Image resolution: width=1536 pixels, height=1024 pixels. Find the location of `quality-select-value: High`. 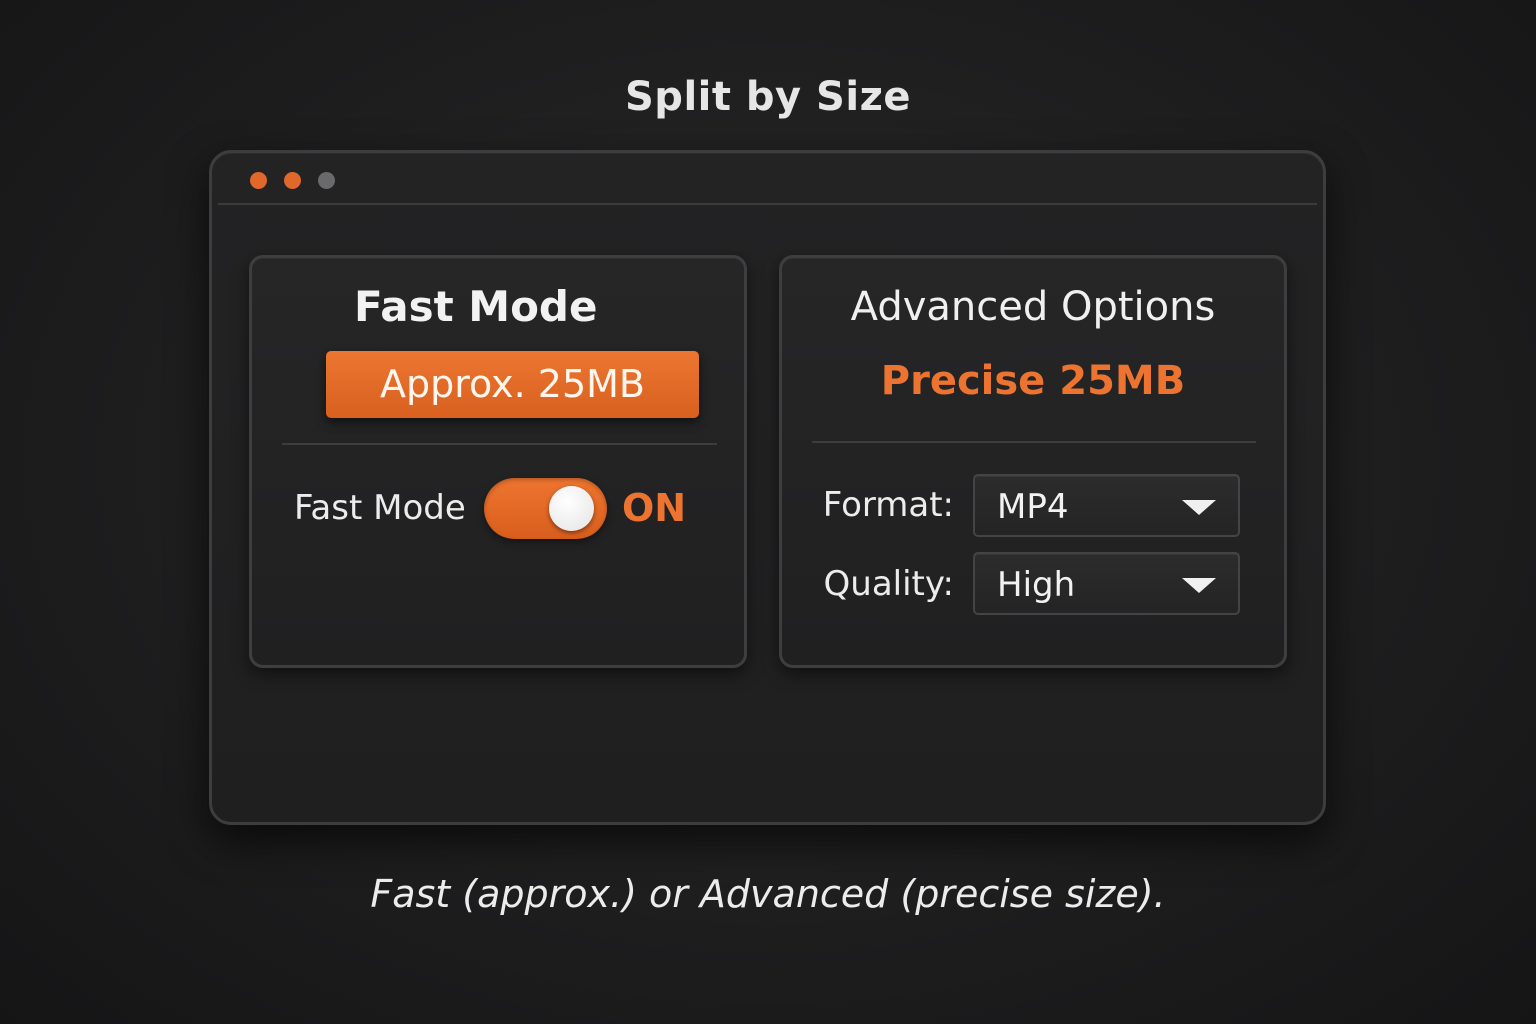

quality-select-value: High is located at coordinates (1036, 585).